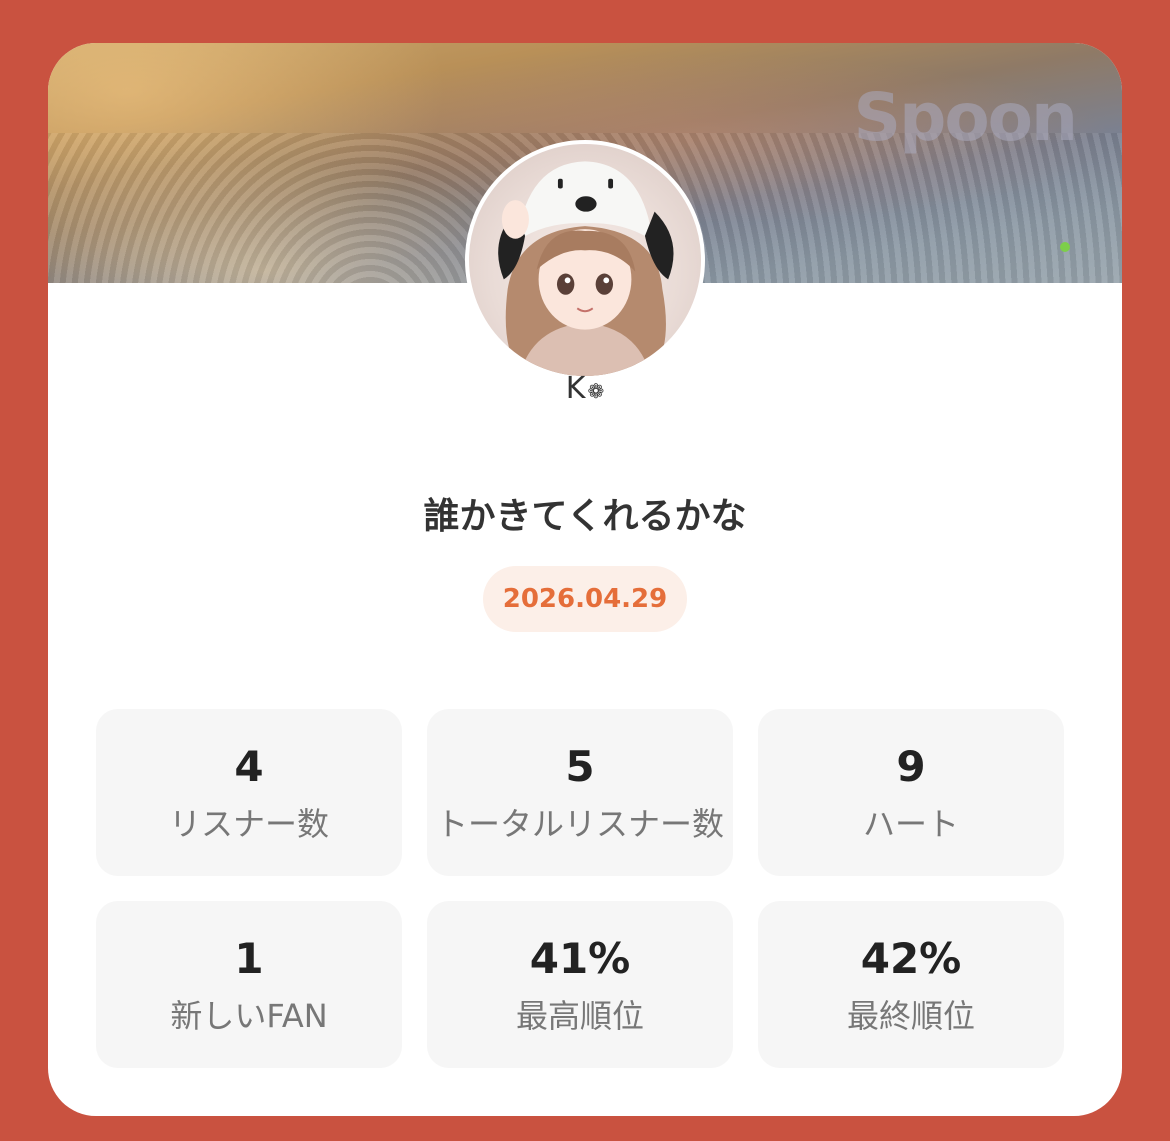 This screenshot has width=1170, height=1141. Describe the element at coordinates (596, 391) in the screenshot. I see `name-decoration-icon: ❁` at that location.